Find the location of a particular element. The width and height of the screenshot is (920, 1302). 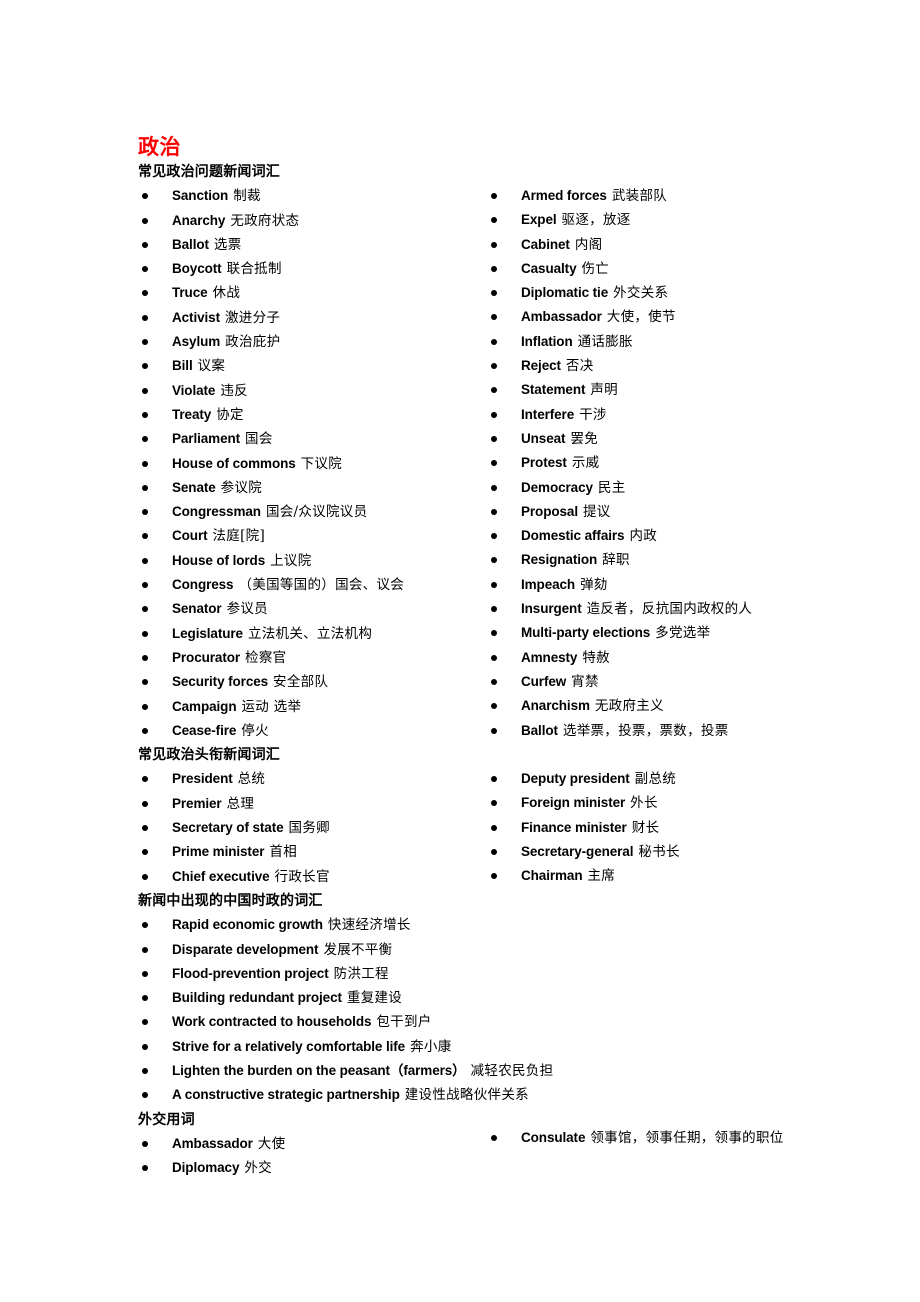

term-english: Security forces is located at coordinates (220, 682).